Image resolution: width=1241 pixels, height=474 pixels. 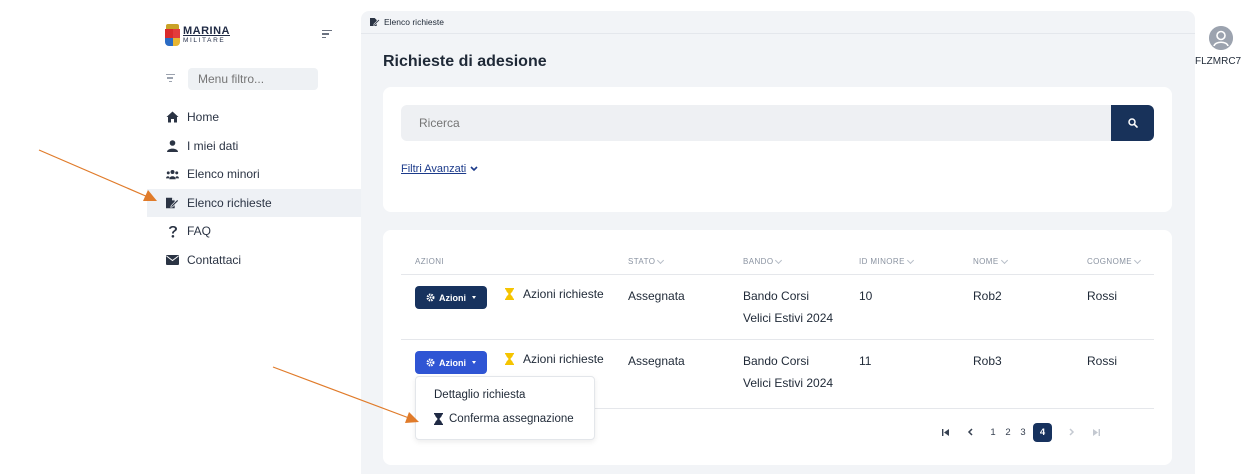 I want to click on logo-text-line1: MARINA, so click(x=206, y=30).